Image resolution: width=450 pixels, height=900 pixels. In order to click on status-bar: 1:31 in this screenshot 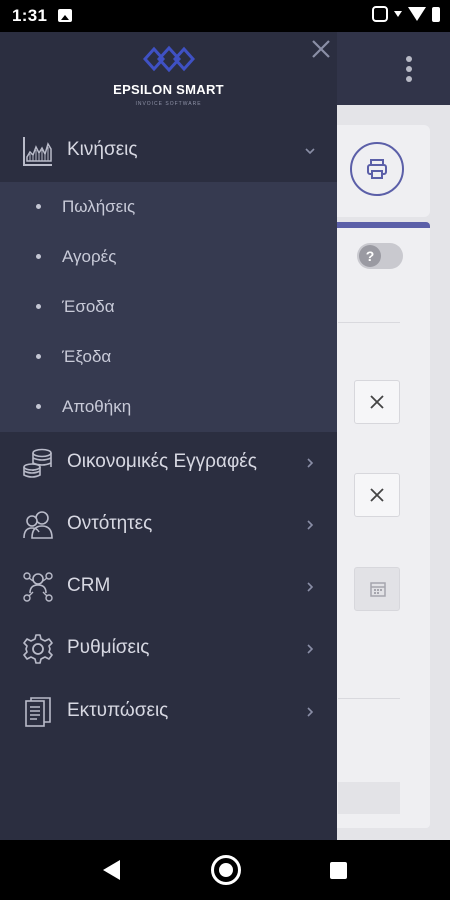, I will do `click(225, 16)`.